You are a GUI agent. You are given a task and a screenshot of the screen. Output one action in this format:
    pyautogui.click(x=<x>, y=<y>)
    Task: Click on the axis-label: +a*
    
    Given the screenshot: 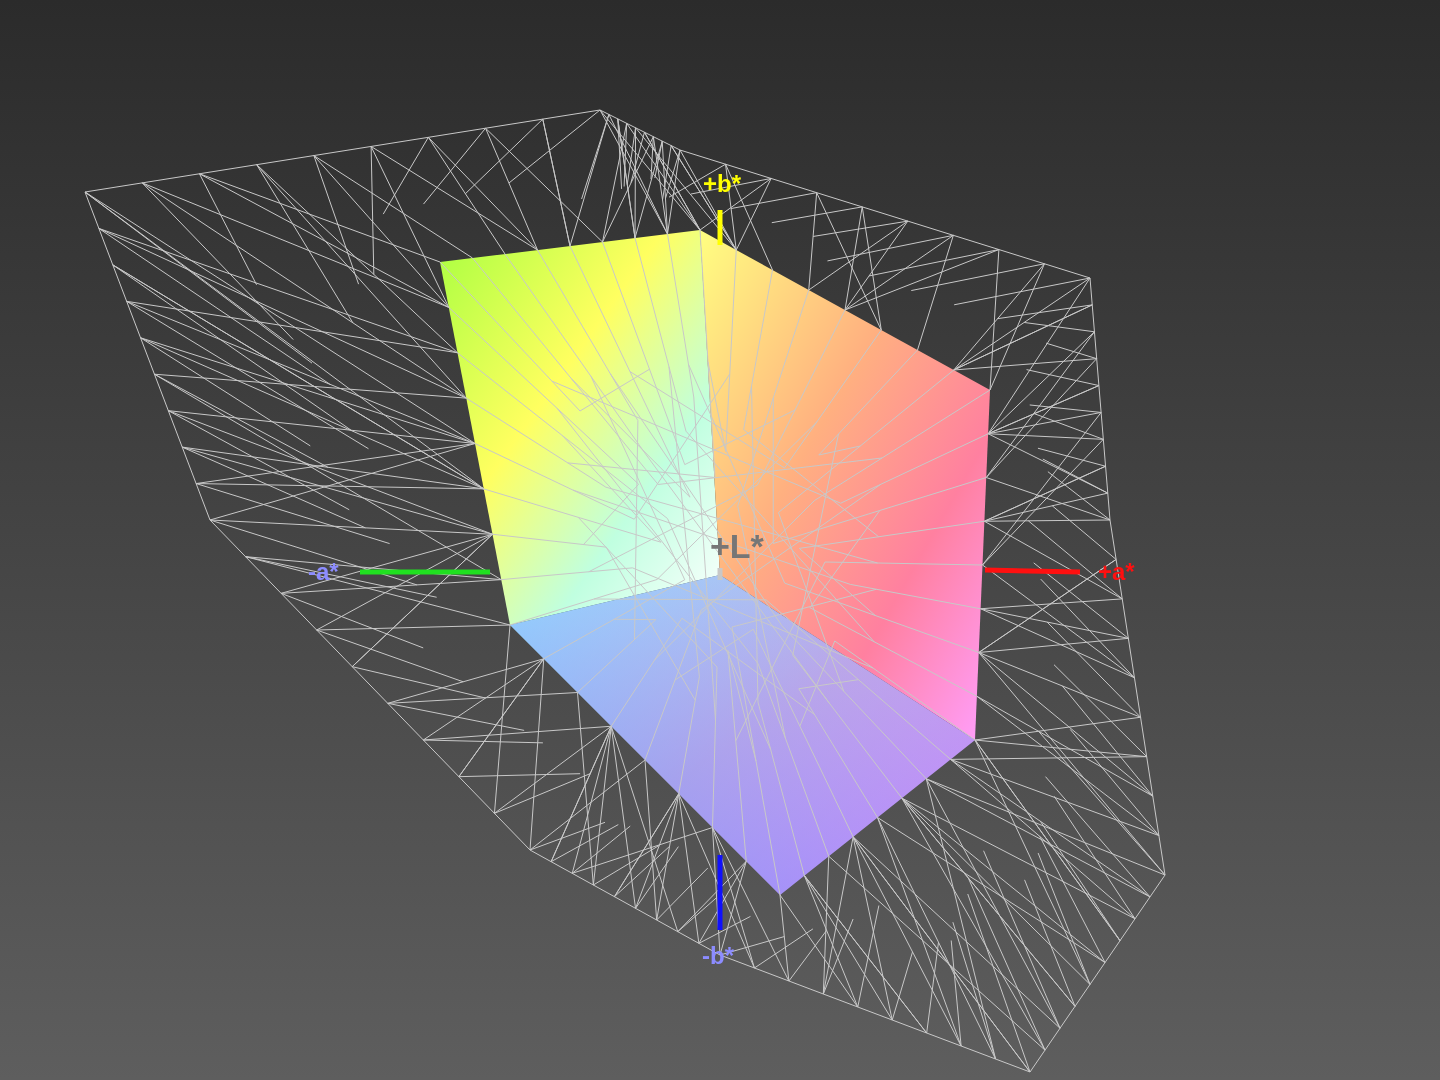 What is the action you would take?
    pyautogui.click(x=1116, y=571)
    